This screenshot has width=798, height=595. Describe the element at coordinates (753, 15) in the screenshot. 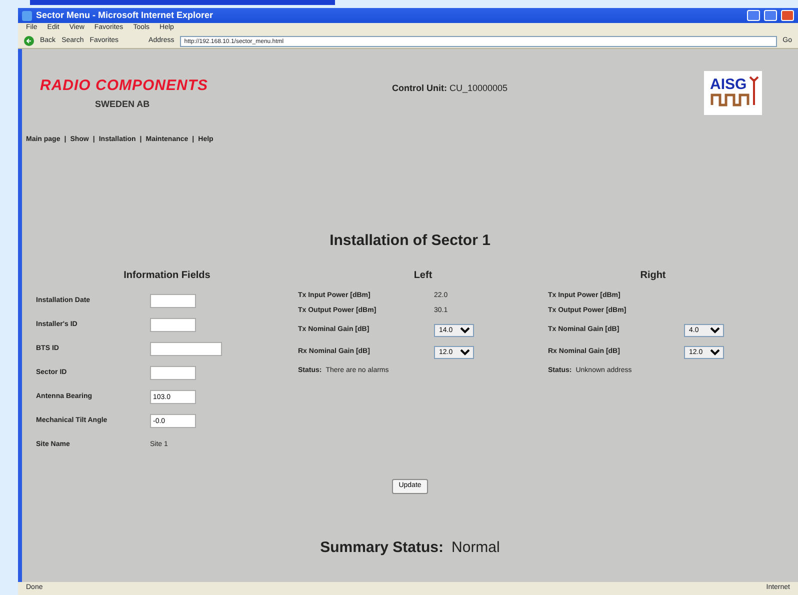

I see `minimize-button` at that location.